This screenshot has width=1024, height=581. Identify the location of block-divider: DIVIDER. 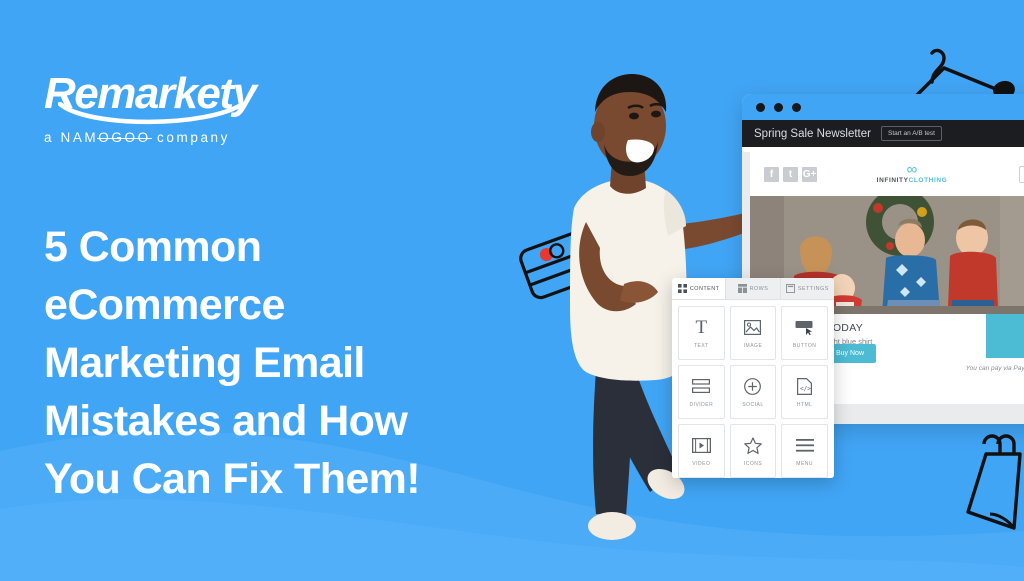
(701, 392).